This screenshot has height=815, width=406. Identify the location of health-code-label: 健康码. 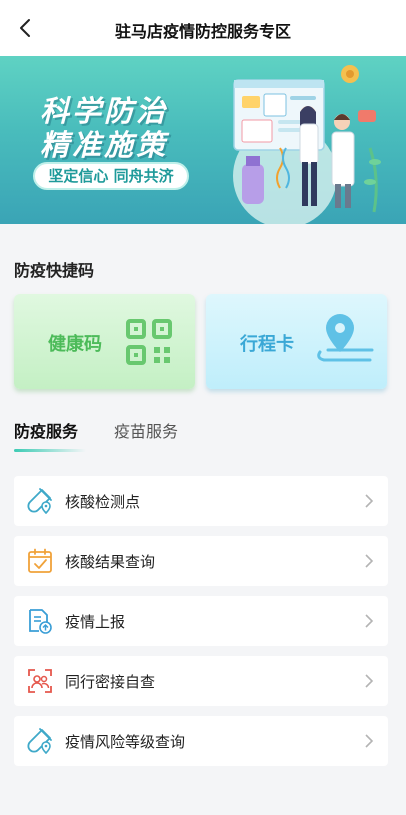
(75, 344).